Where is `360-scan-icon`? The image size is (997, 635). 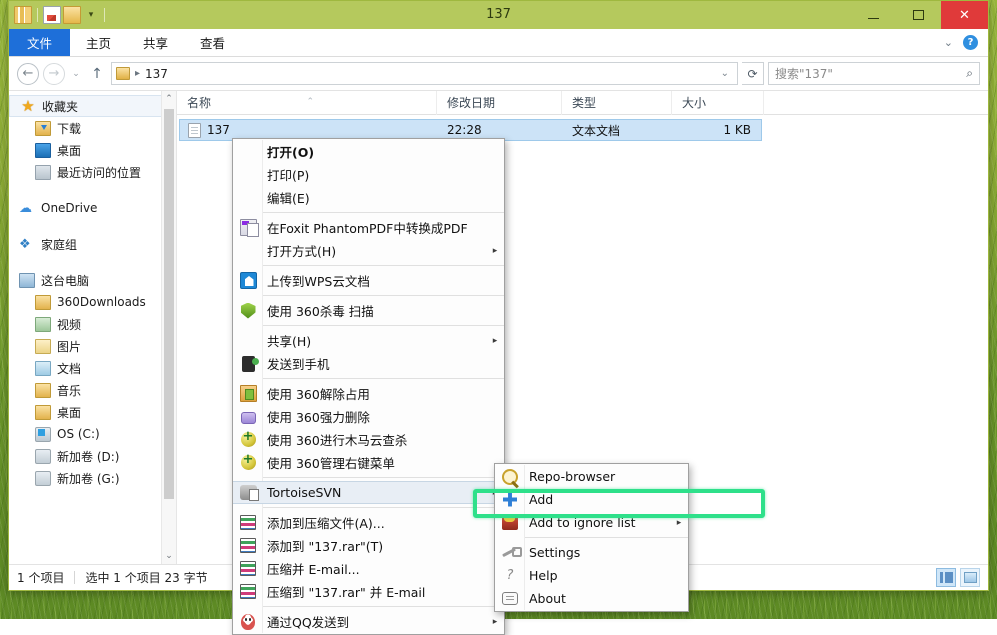 360-scan-icon is located at coordinates (248, 439).